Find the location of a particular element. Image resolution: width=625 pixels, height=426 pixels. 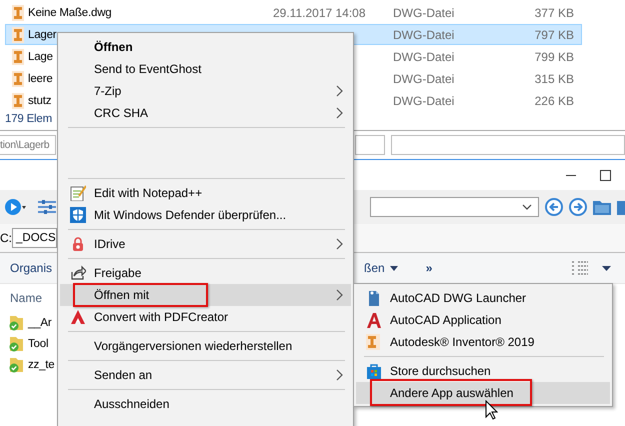

file-date: 29.11.2017 14:08 is located at coordinates (320, 13).